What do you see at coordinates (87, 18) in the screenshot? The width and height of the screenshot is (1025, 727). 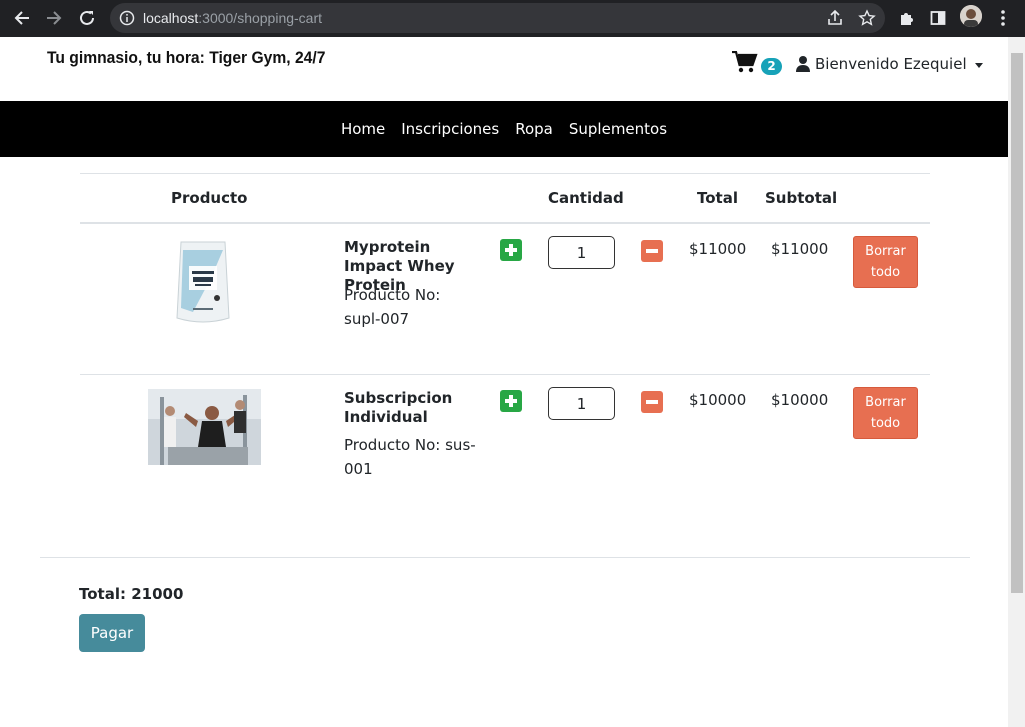 I see `reload-icon` at bounding box center [87, 18].